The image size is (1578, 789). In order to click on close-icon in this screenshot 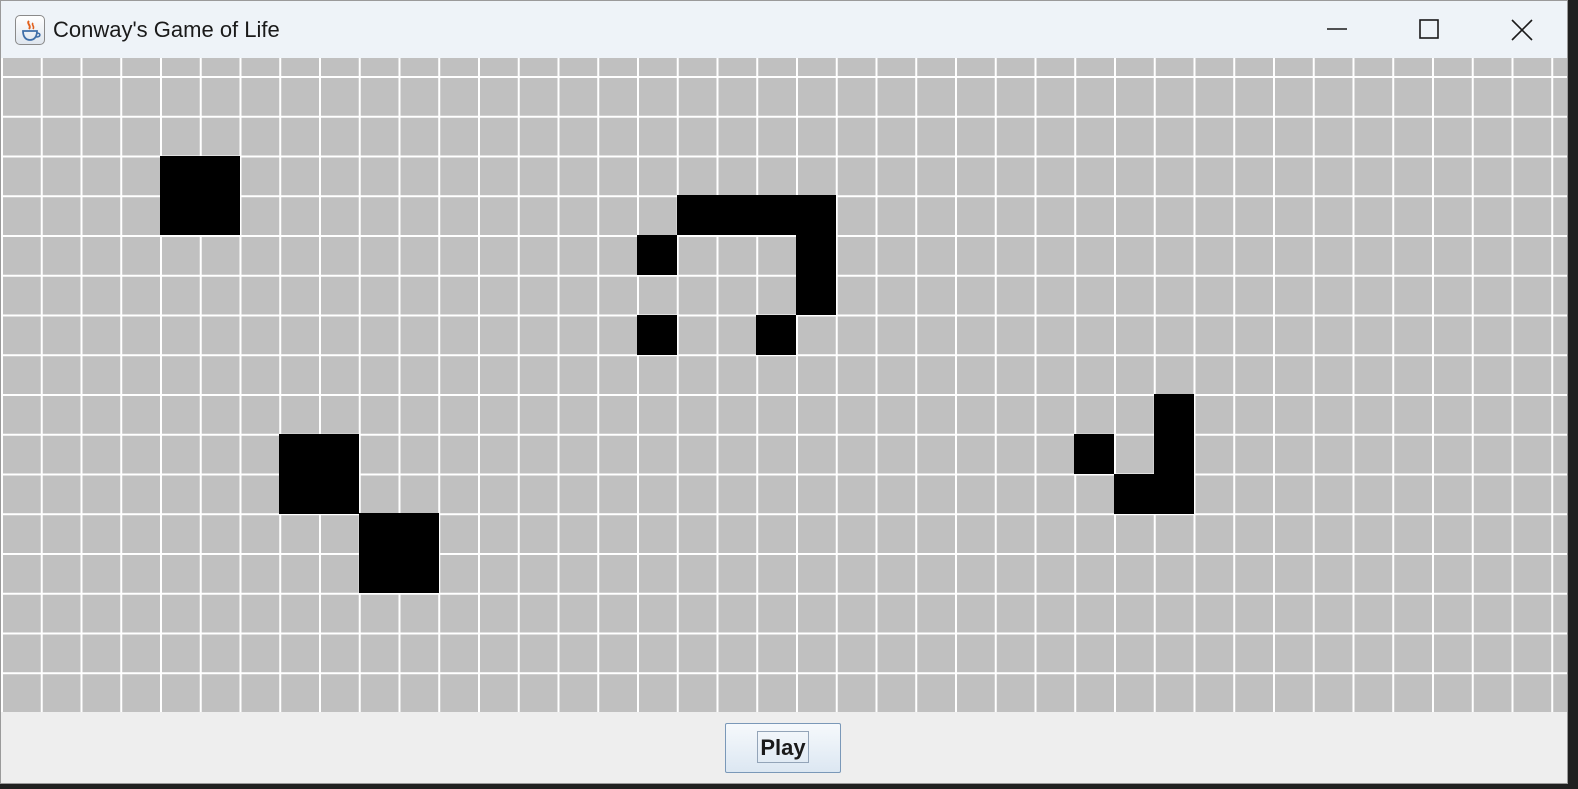, I will do `click(1522, 30)`.